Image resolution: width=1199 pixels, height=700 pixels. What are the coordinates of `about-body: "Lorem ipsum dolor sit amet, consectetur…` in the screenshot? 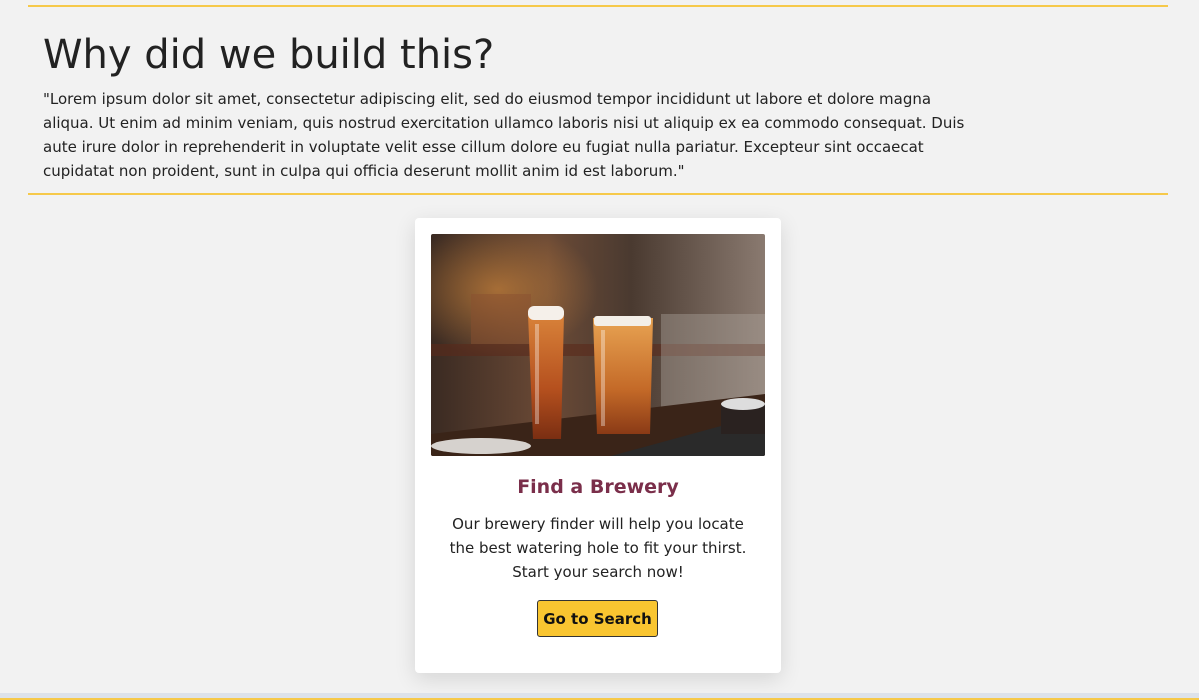 It's located at (504, 135).